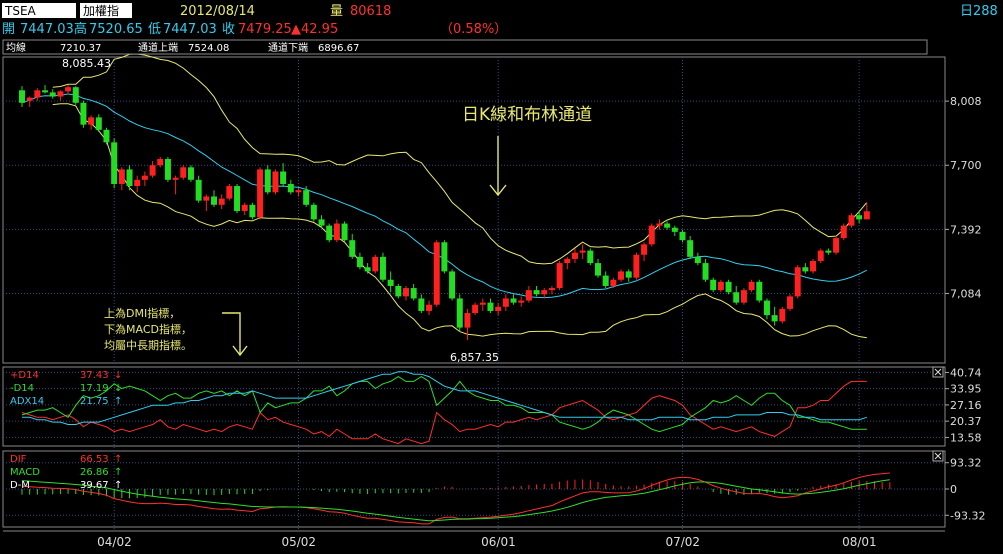  I want to click on close-label: 收, so click(228, 29).